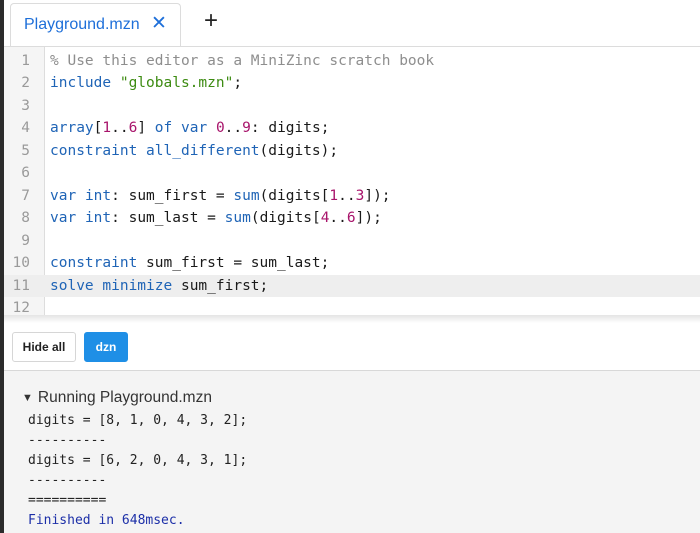 The height and width of the screenshot is (533, 700). Describe the element at coordinates (44, 347) in the screenshot. I see `hide-all-button: Hide all` at that location.